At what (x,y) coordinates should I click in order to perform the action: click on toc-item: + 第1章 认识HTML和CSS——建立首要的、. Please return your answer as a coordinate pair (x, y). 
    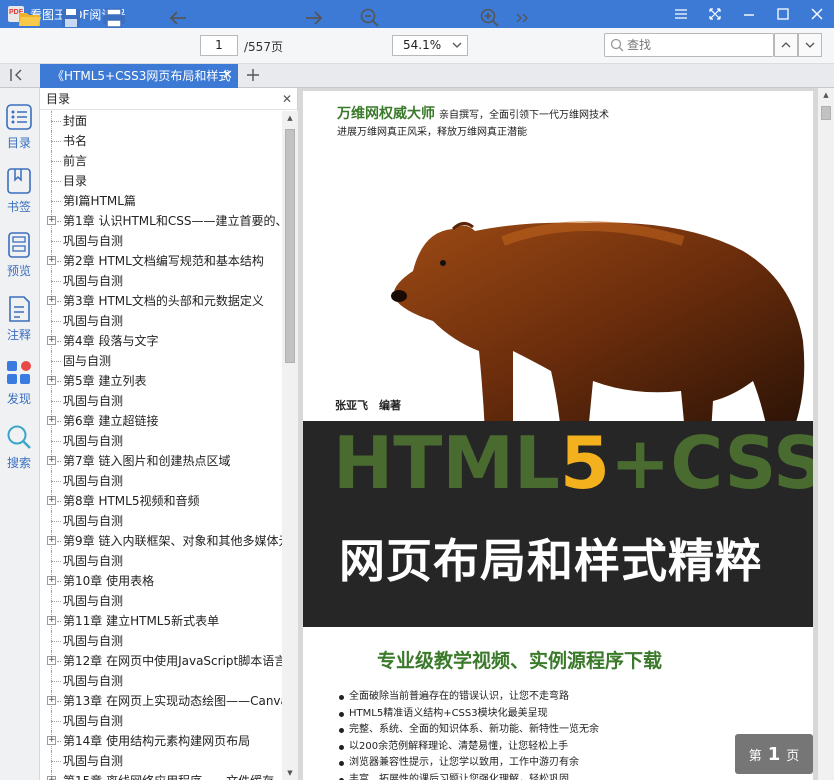
    Looking at the image, I should click on (161, 221).